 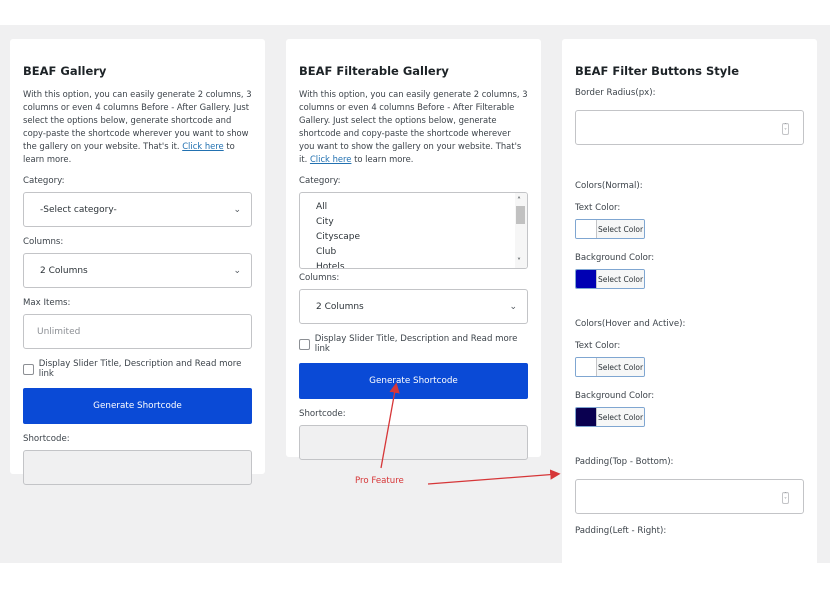 What do you see at coordinates (390, 425) in the screenshot?
I see `arrow-to-generate-button` at bounding box center [390, 425].